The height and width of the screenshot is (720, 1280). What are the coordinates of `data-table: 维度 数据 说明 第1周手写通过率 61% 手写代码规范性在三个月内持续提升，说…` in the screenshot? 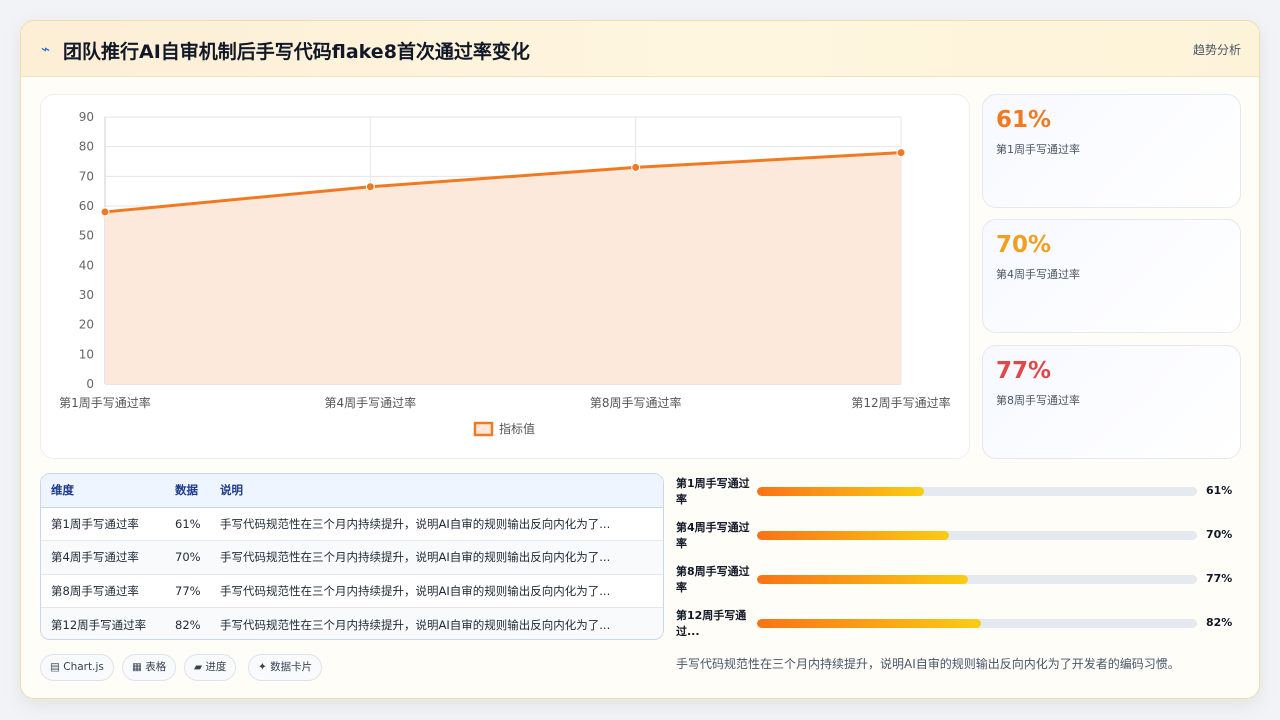 It's located at (352, 556).